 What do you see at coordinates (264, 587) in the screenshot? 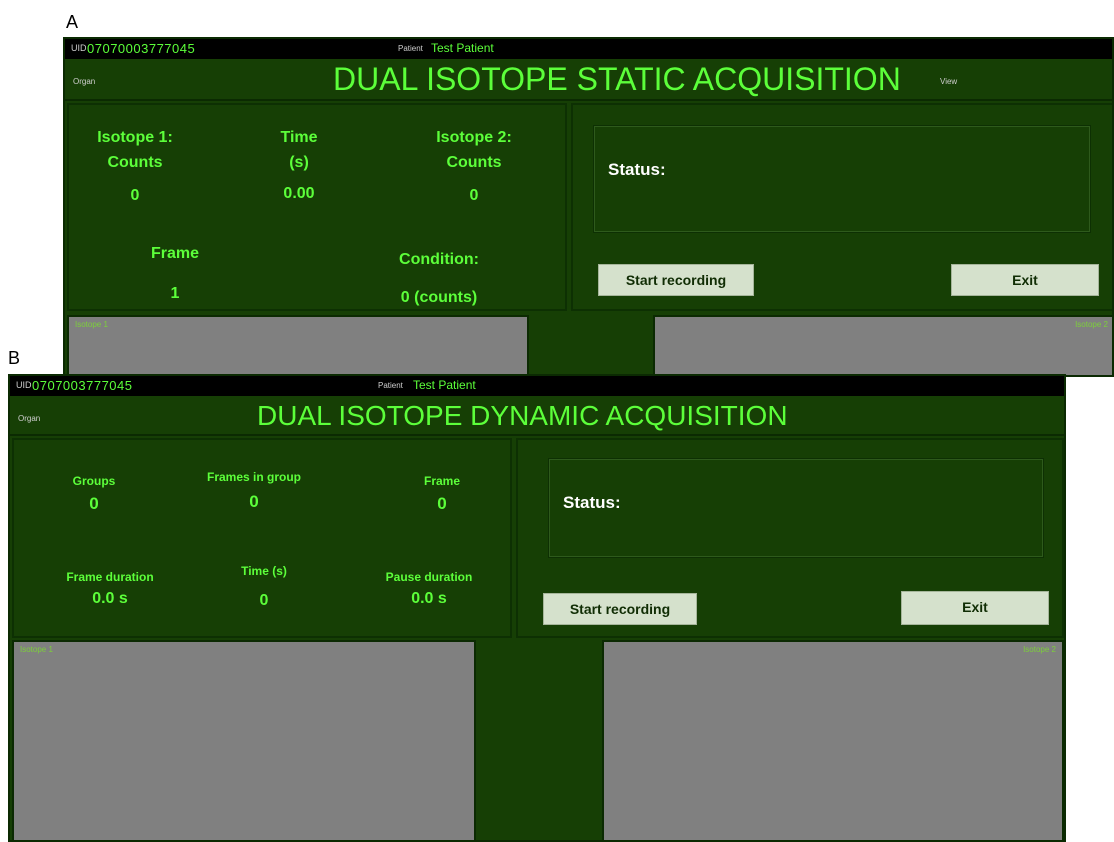
I see `time-field: Time (s) 0` at bounding box center [264, 587].